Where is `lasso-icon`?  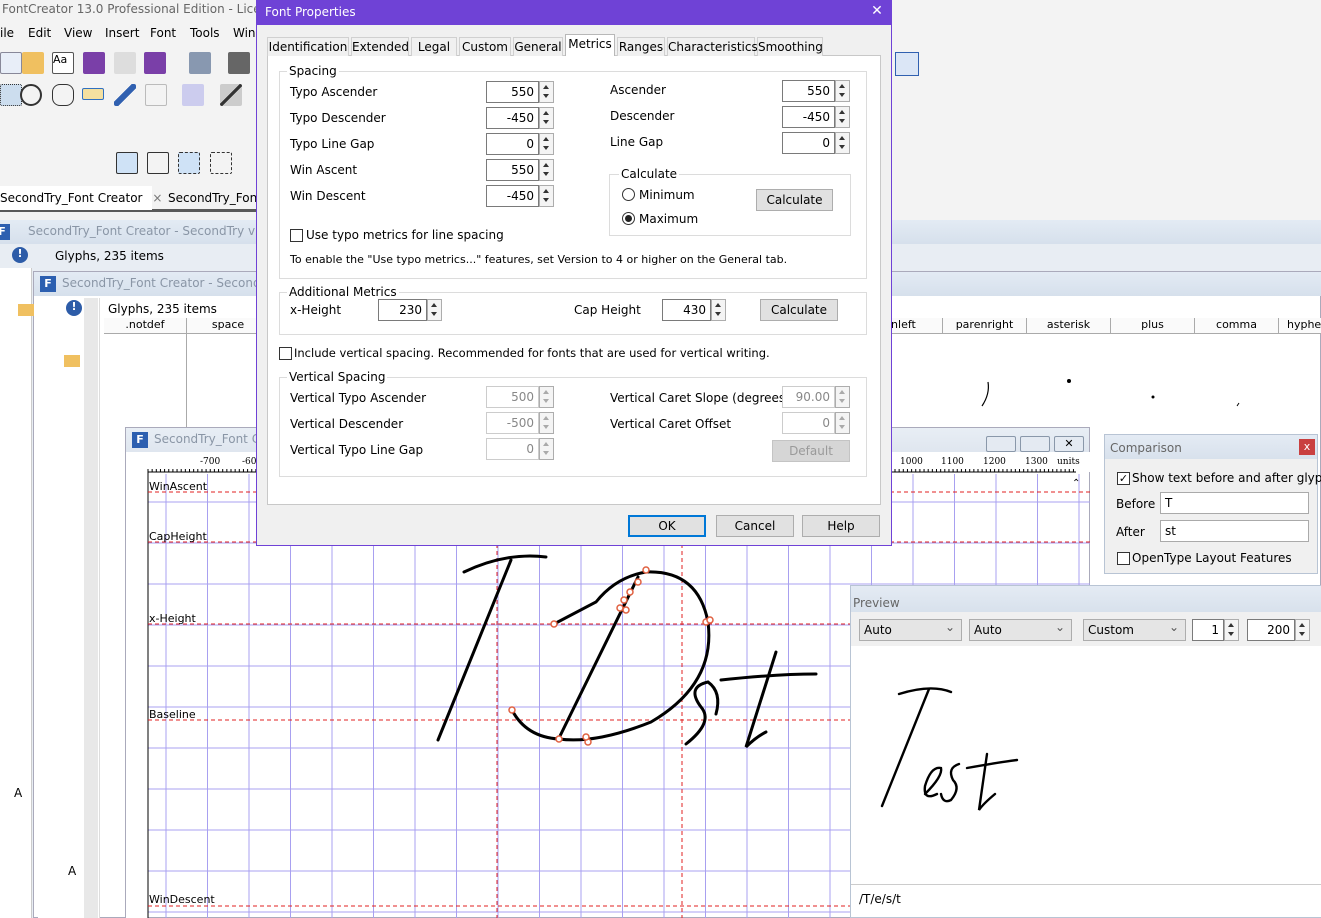
lasso-icon is located at coordinates (31, 95).